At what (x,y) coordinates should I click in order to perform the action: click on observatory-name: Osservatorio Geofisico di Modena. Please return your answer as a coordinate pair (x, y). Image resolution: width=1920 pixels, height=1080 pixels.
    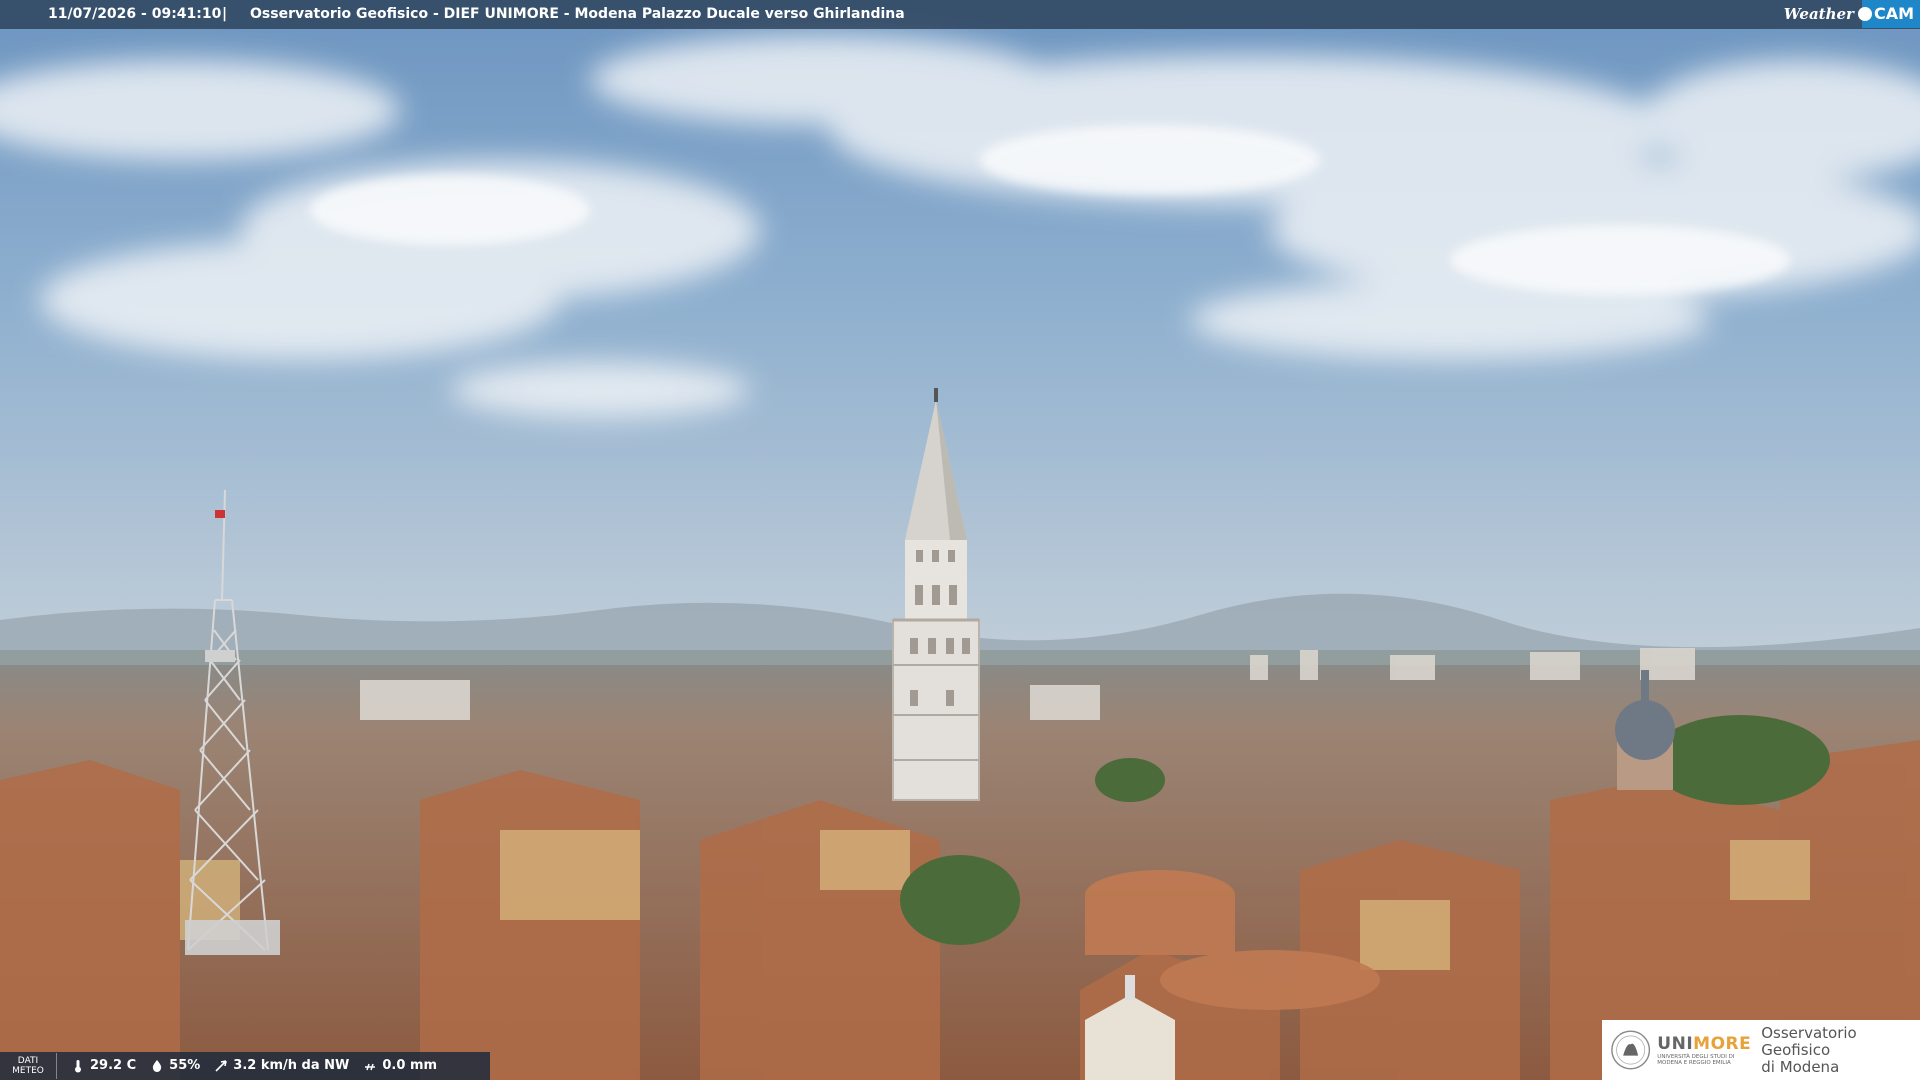
    Looking at the image, I should click on (1840, 1049).